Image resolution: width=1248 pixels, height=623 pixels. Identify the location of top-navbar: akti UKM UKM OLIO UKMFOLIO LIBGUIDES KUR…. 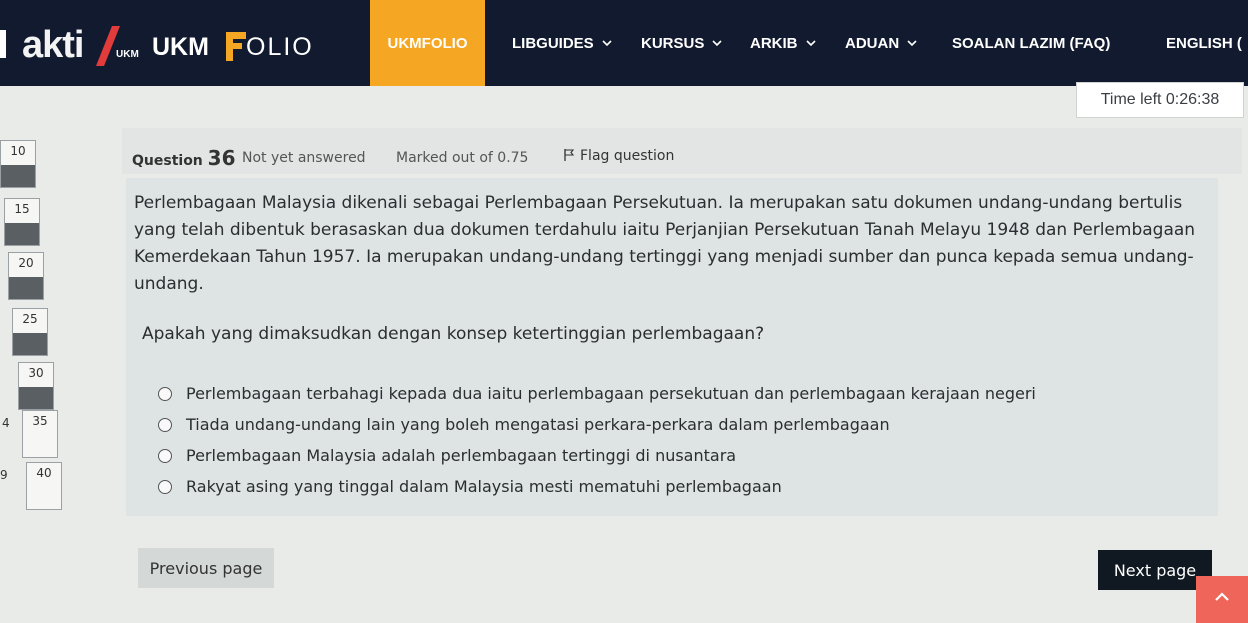
(624, 43).